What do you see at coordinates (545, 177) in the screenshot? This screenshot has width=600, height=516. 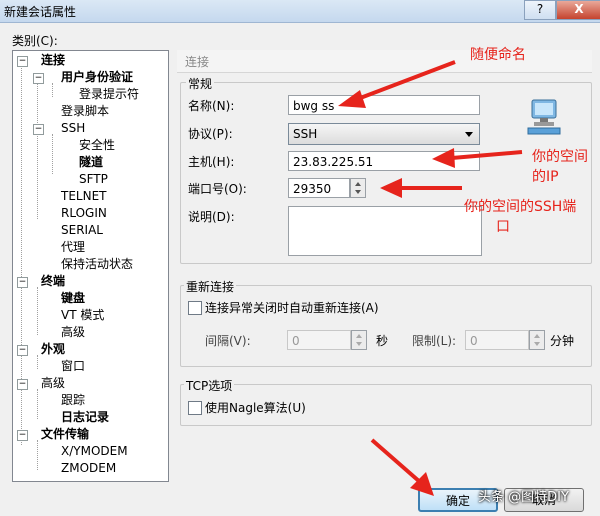 I see `annotation-ip-2: 的IP` at bounding box center [545, 177].